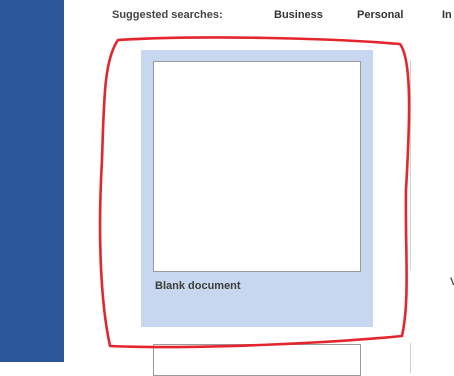 The image size is (454, 376). Describe the element at coordinates (257, 360) in the screenshot. I see `template-thumbnail-row2` at that location.